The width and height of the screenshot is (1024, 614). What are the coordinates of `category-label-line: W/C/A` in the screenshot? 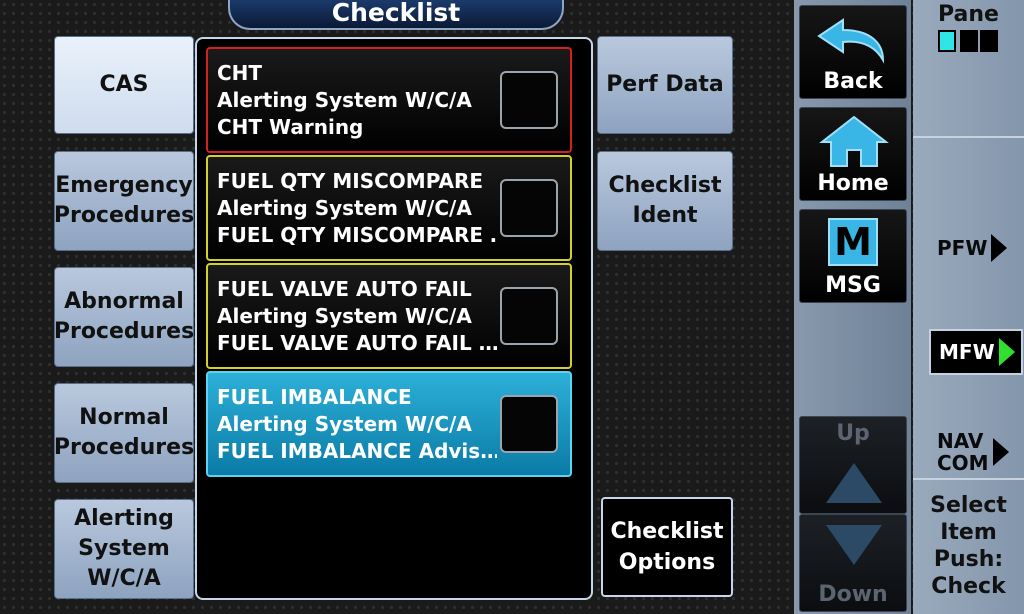 It's located at (124, 578).